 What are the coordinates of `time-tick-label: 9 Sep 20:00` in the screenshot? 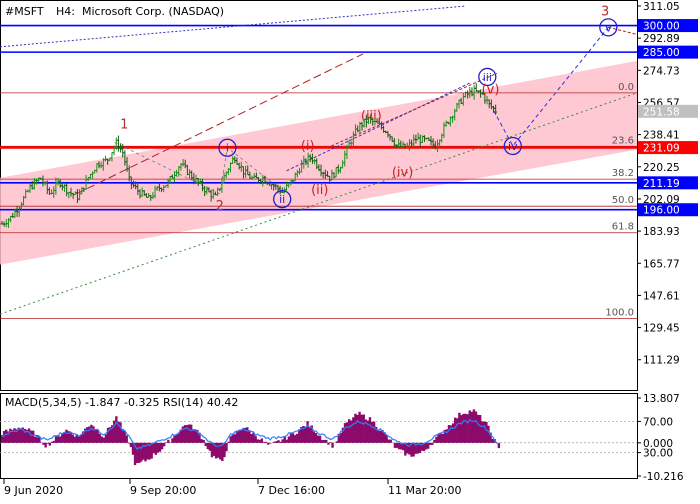 It's located at (163, 490).